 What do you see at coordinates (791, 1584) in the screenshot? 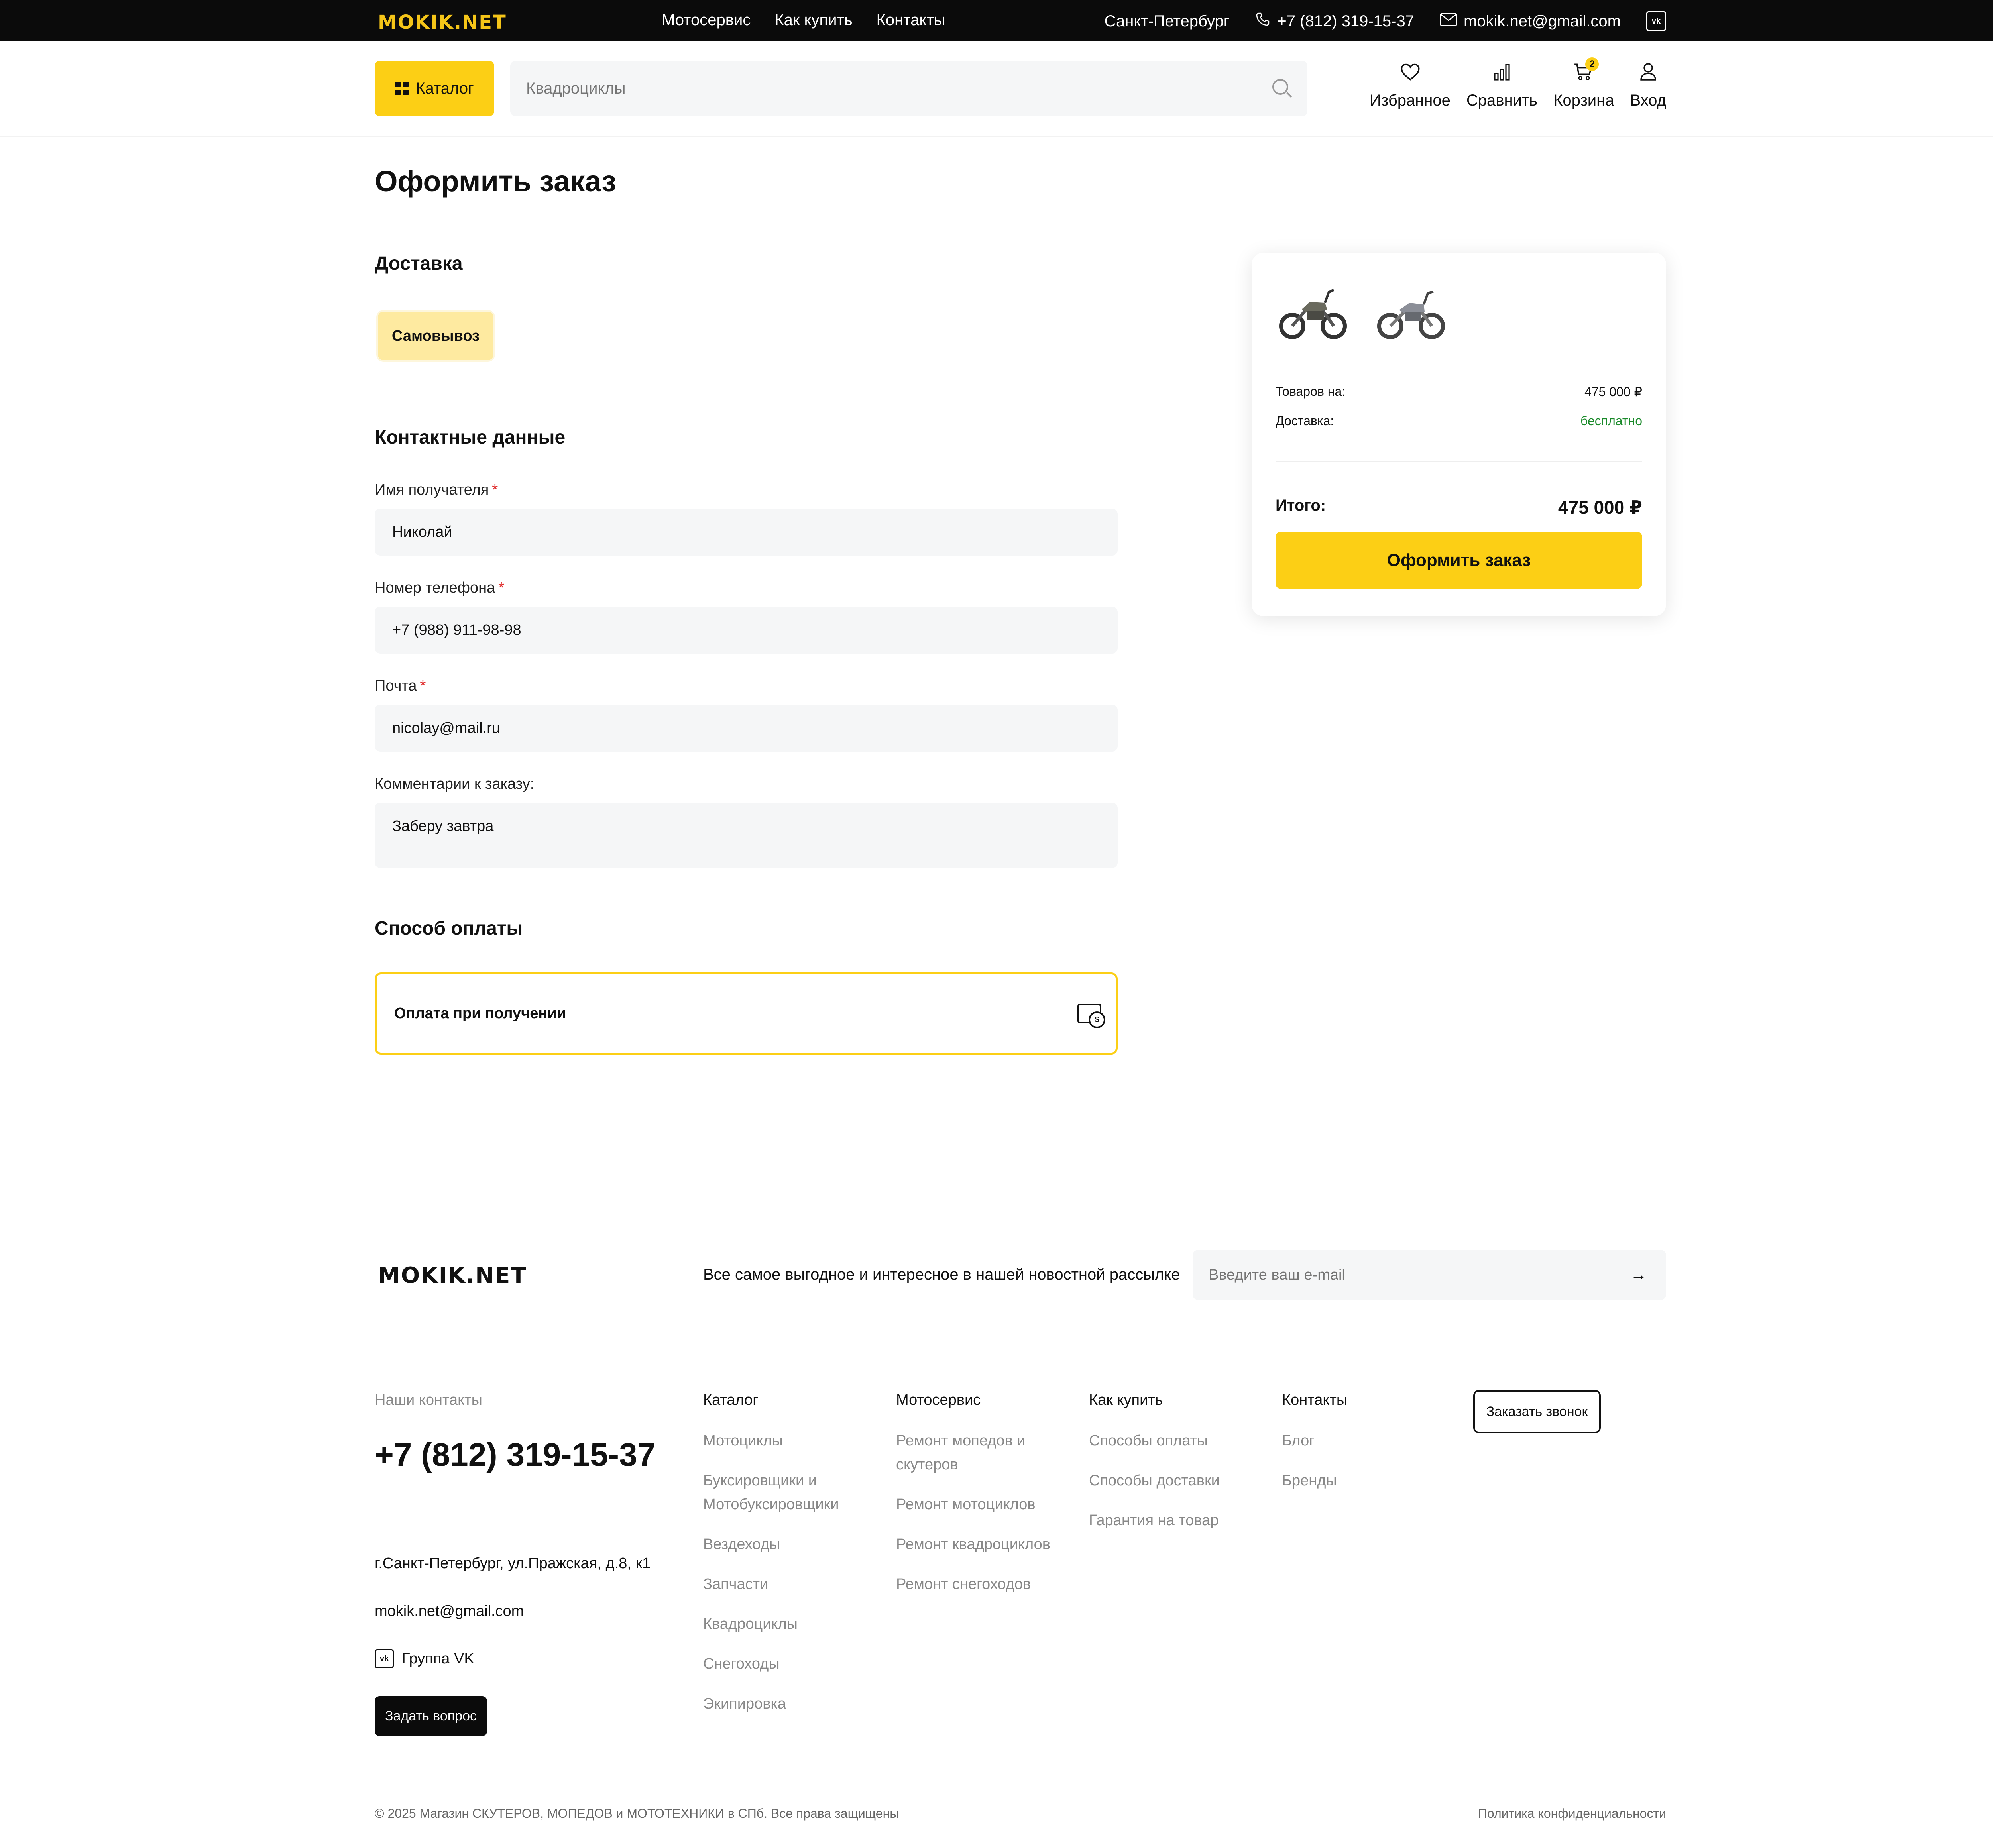
I see `footer-link: Запчасти` at bounding box center [791, 1584].